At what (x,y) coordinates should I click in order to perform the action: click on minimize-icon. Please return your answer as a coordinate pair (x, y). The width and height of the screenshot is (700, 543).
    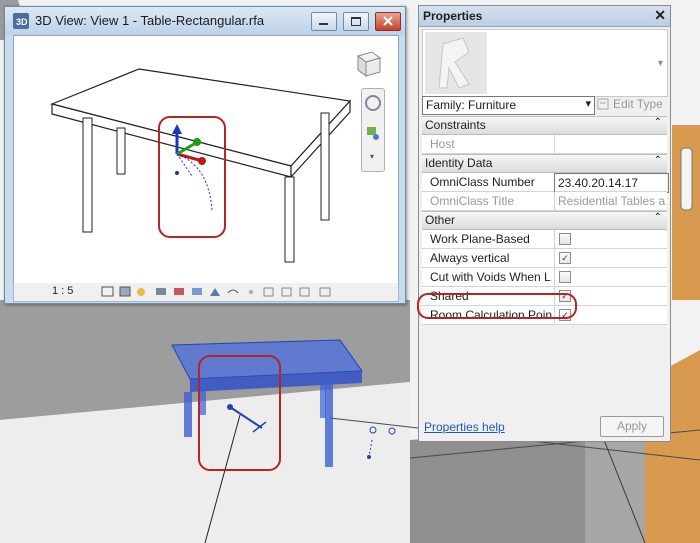
    Looking at the image, I should click on (323, 24).